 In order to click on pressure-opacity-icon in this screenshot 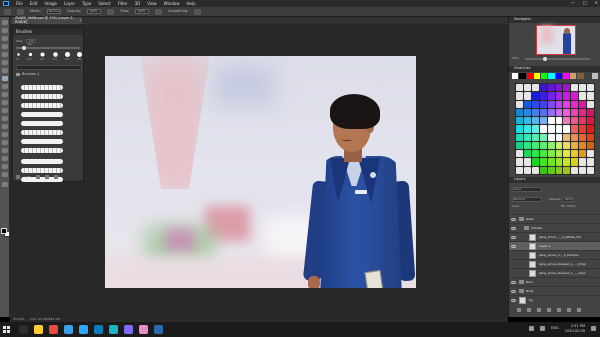, I will do `click(111, 11)`.